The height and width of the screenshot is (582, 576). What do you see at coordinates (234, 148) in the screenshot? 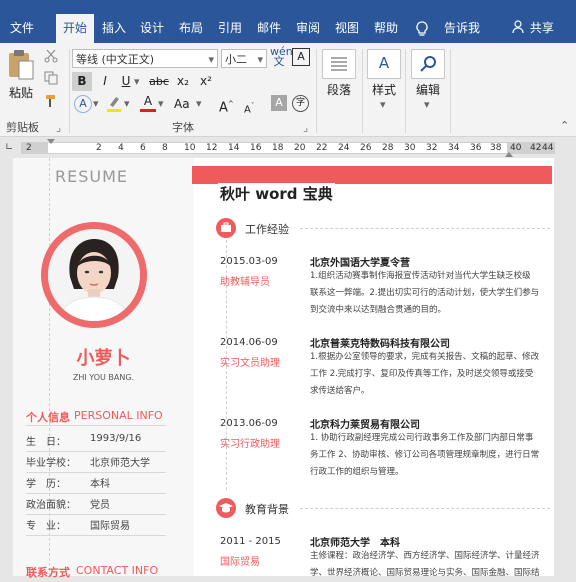
I see `ruler-tick: 14` at bounding box center [234, 148].